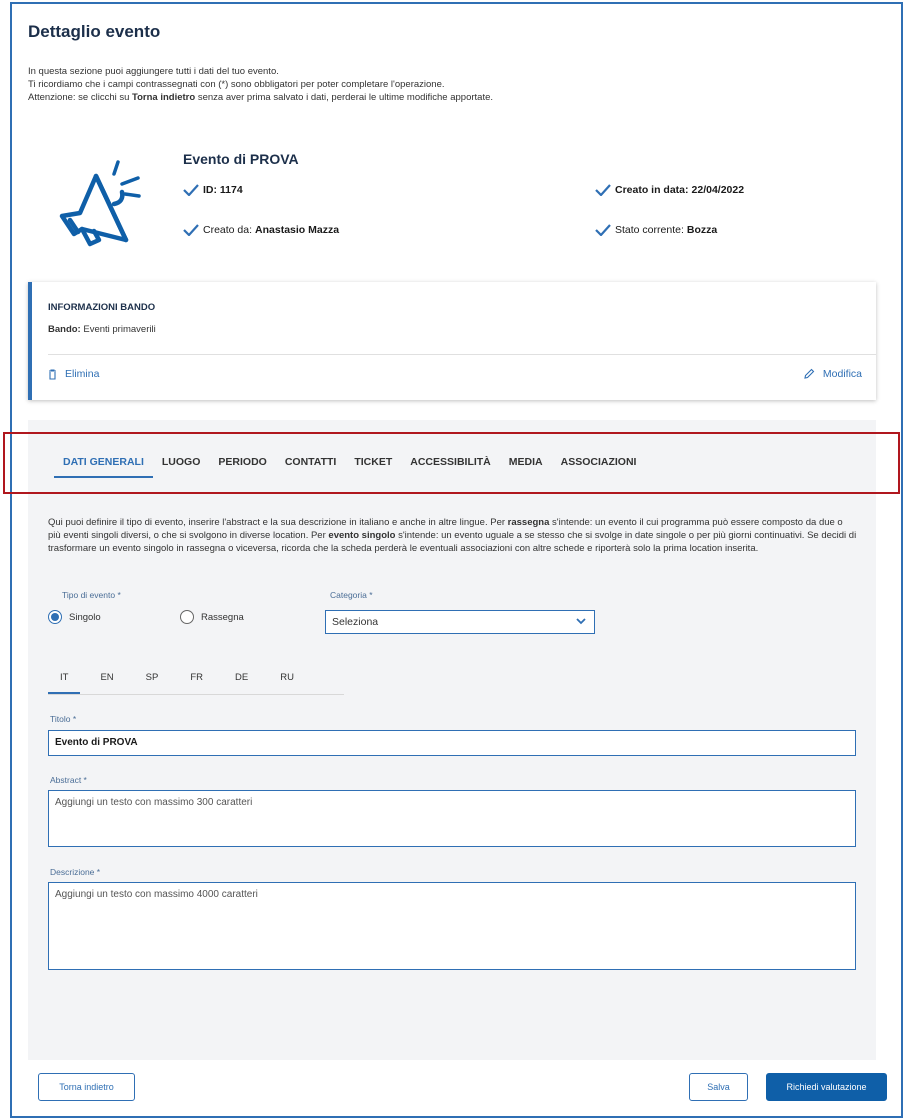 This screenshot has width=905, height=1120. I want to click on lang-tab-de: DE, so click(241, 681).